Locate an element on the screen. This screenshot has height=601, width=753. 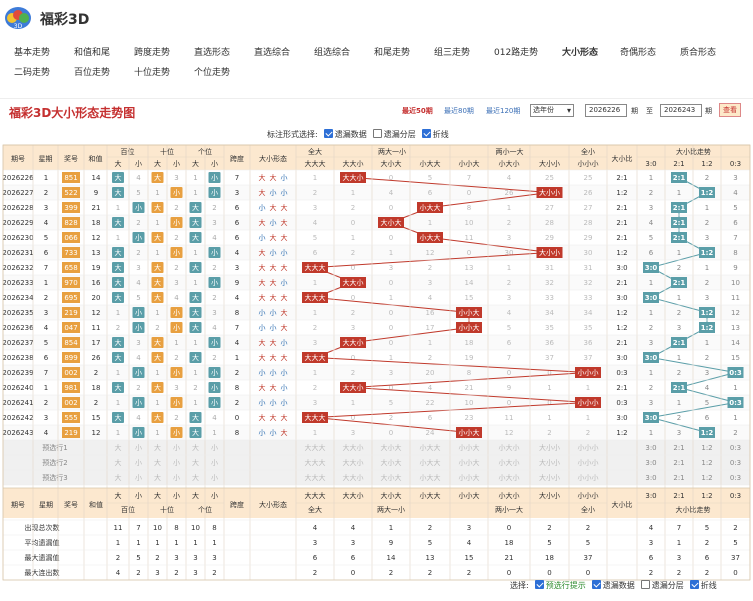
trend-miss: 11 is located at coordinates (735, 298).